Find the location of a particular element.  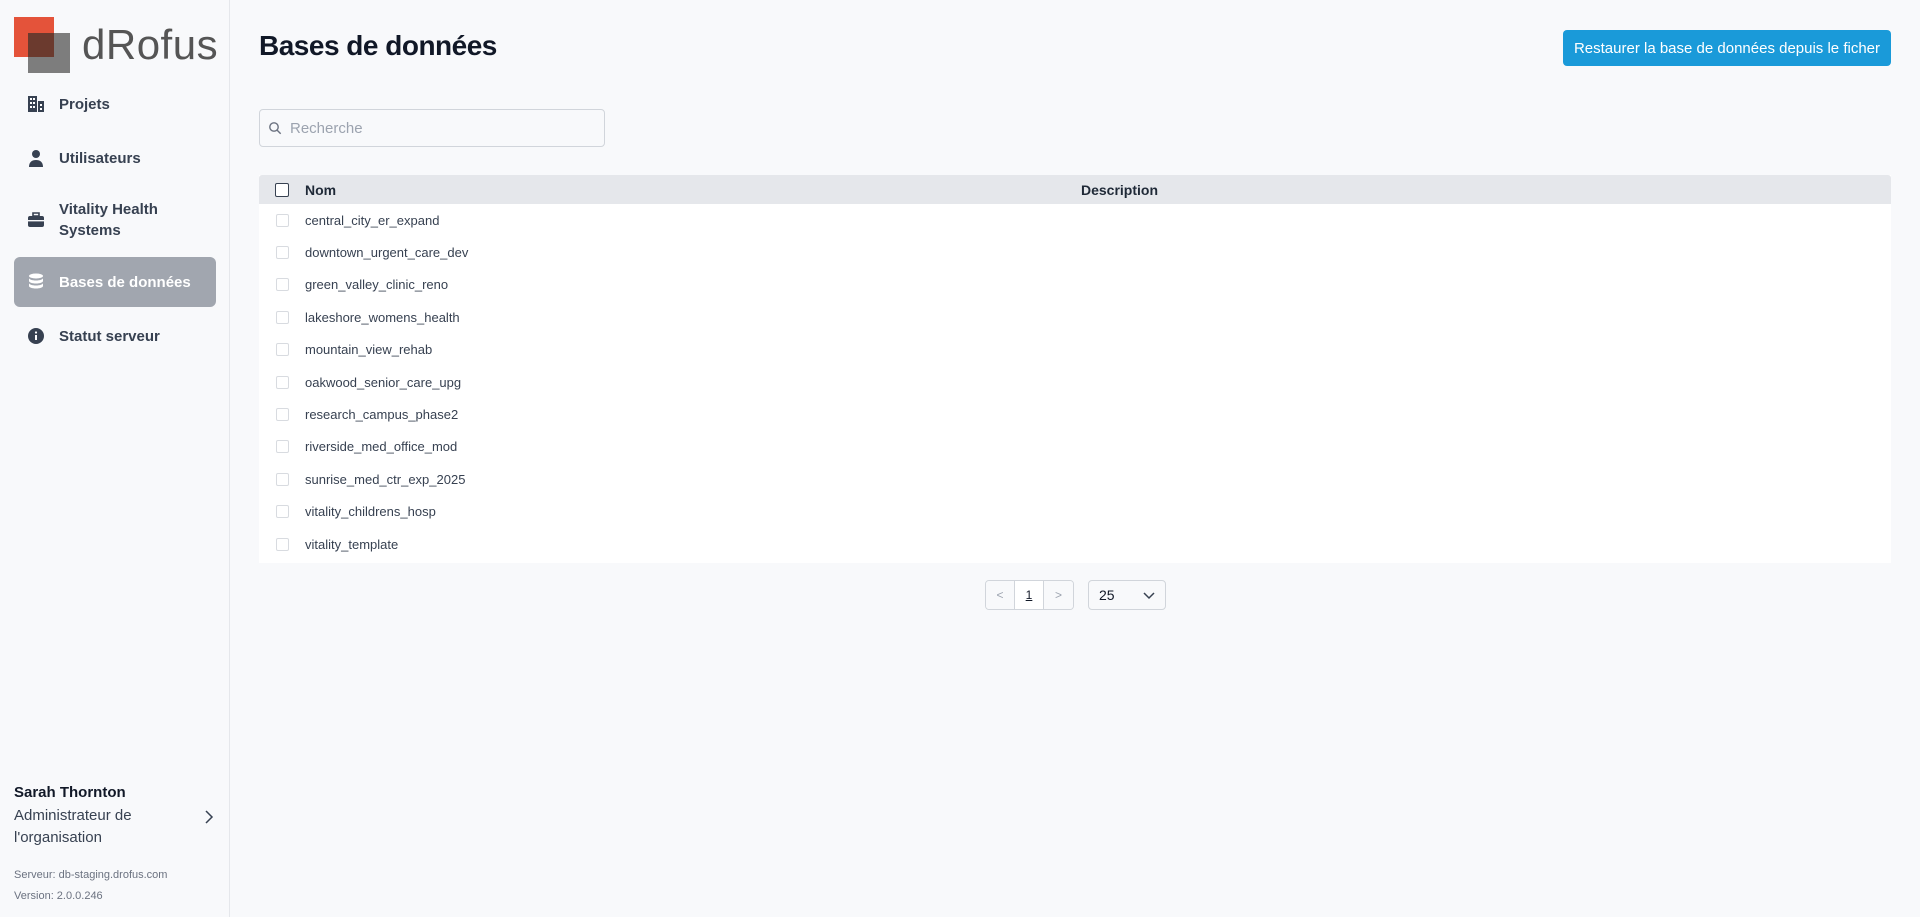

search-box is located at coordinates (432, 128).